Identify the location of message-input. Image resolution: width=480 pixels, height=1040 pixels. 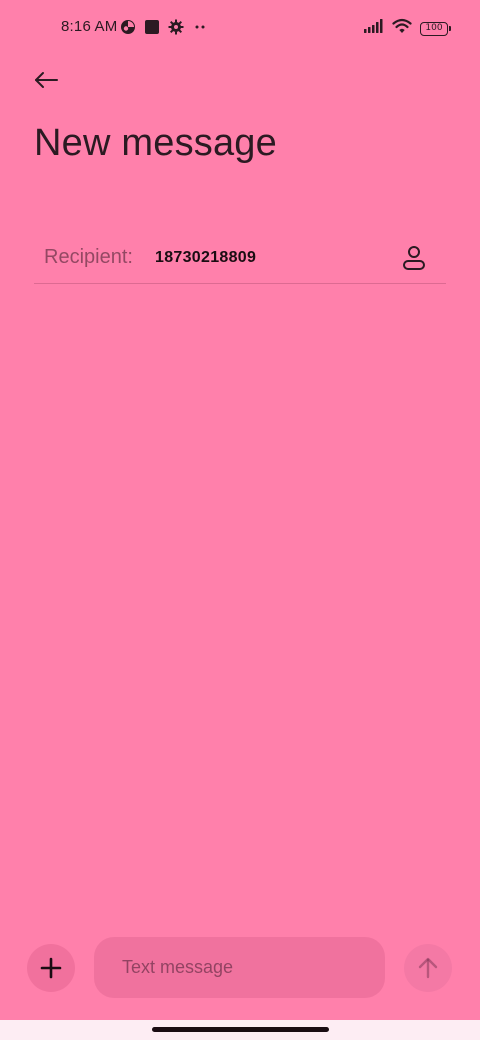
(239, 967).